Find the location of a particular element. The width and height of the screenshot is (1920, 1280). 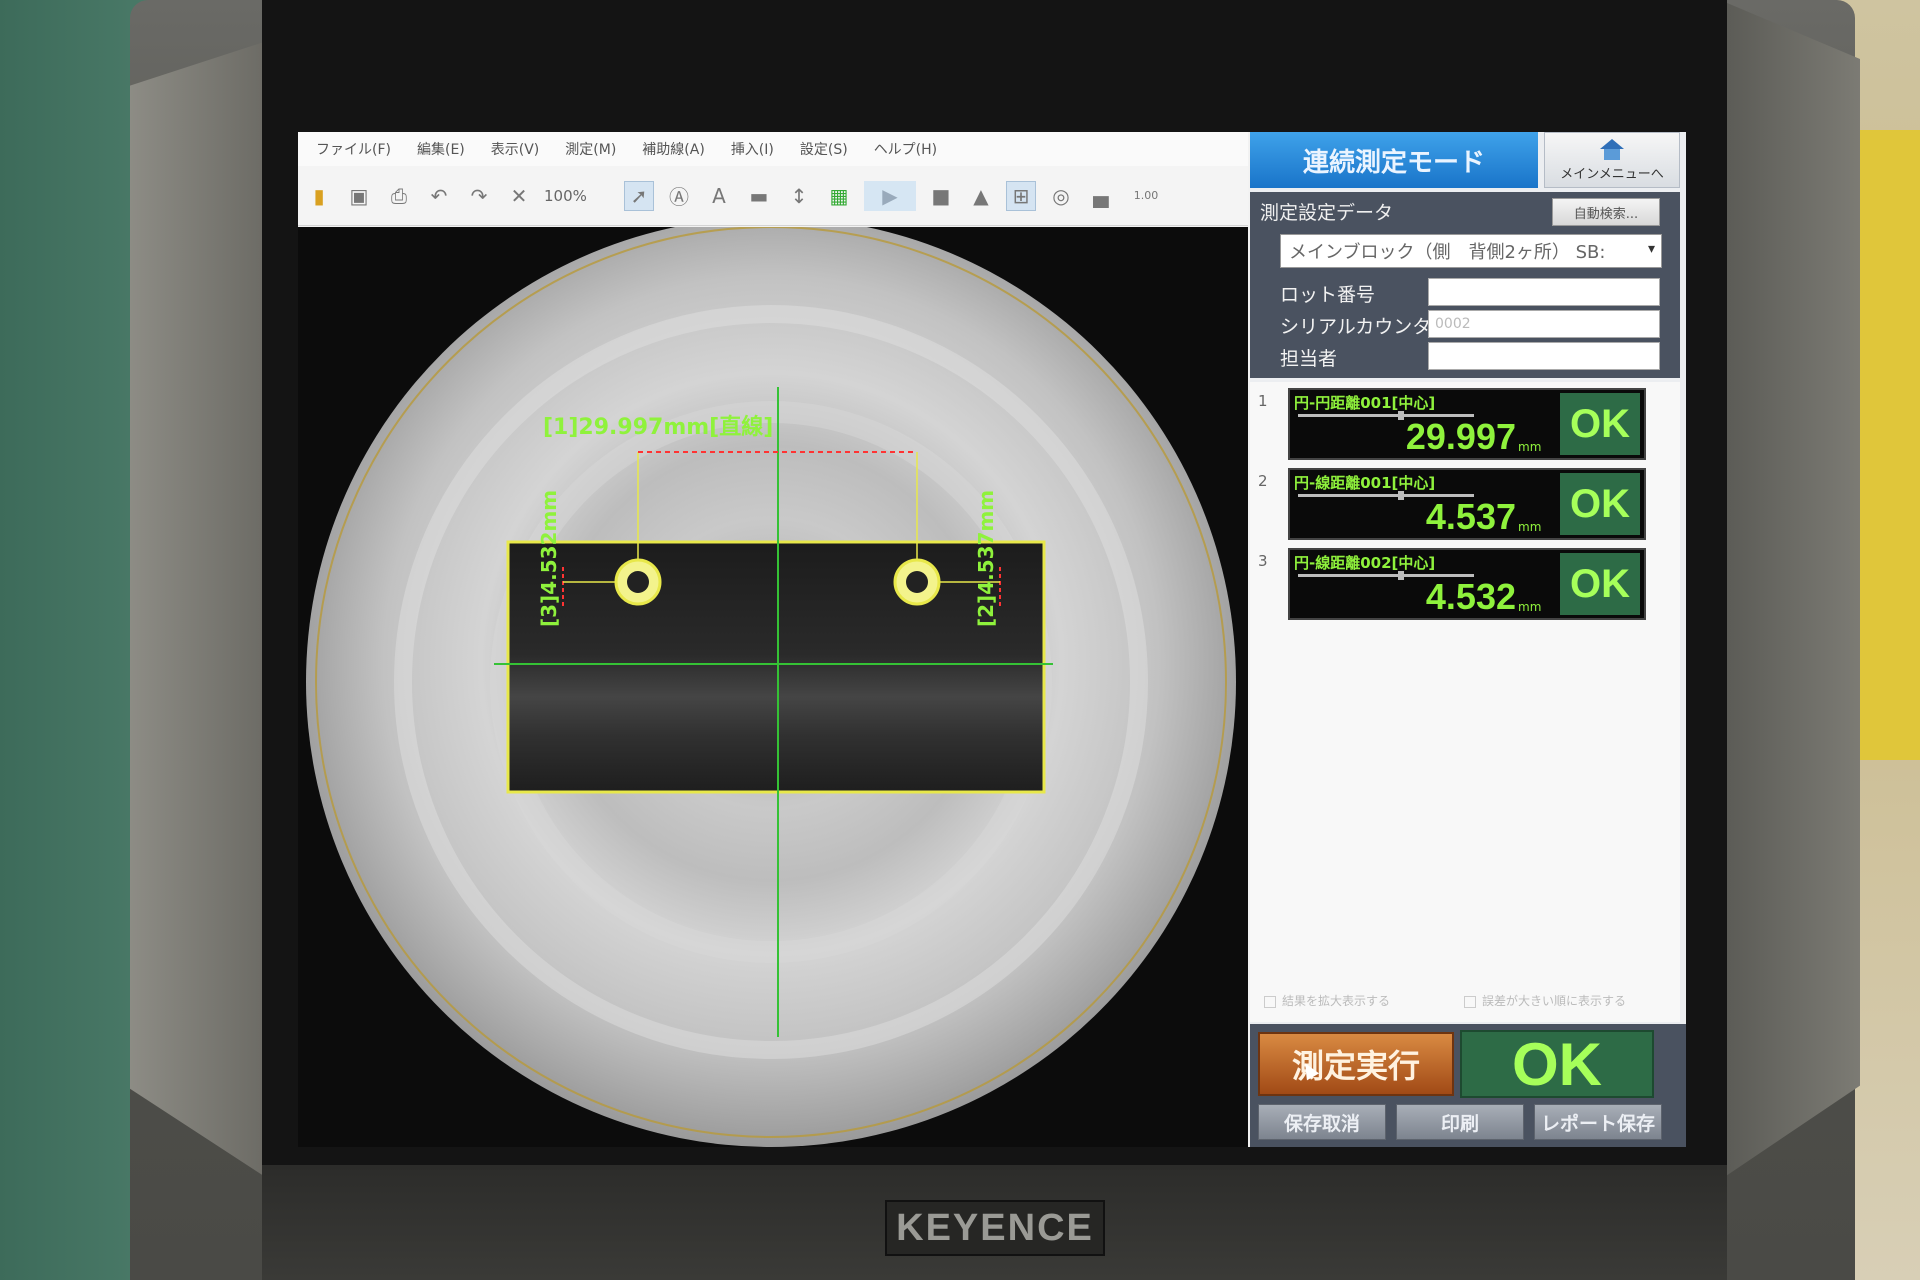

dim-right-label: [2]4.537mm is located at coordinates (986, 558).